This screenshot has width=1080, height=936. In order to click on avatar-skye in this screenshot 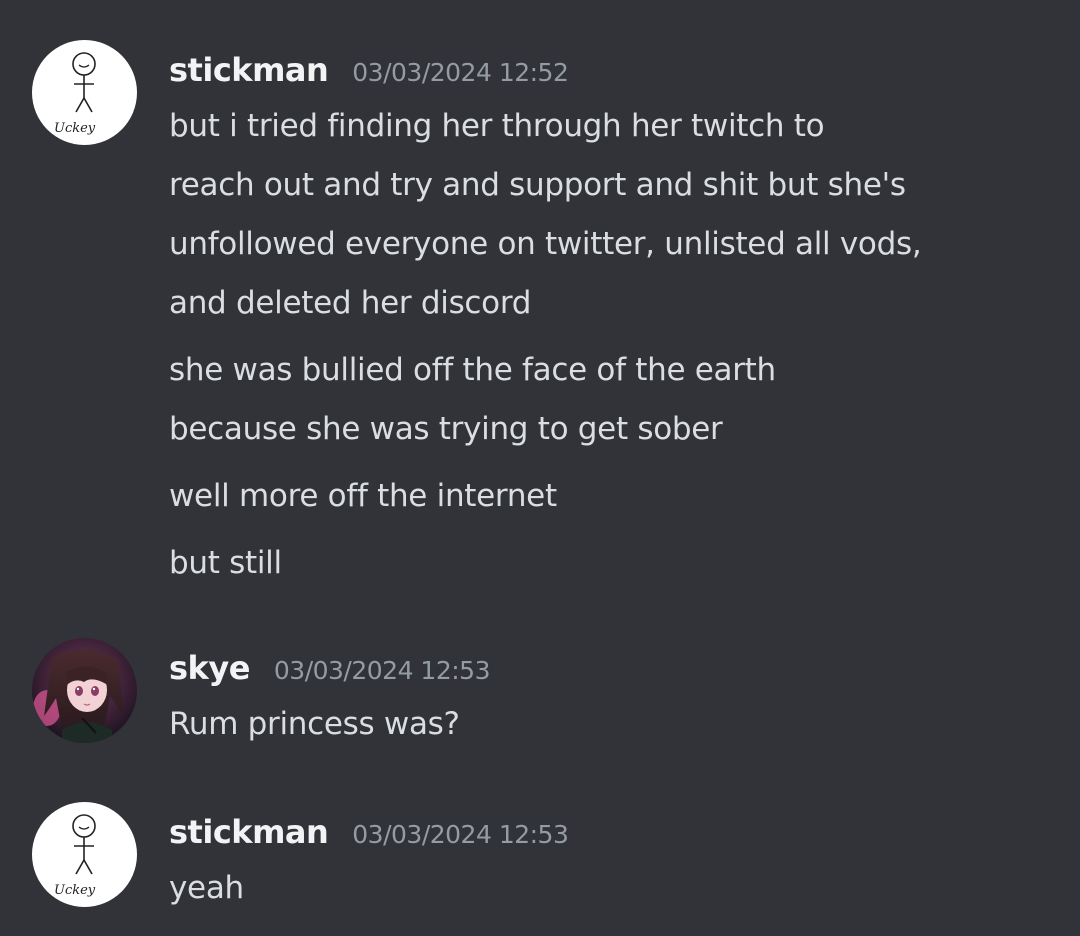, I will do `click(84, 690)`.